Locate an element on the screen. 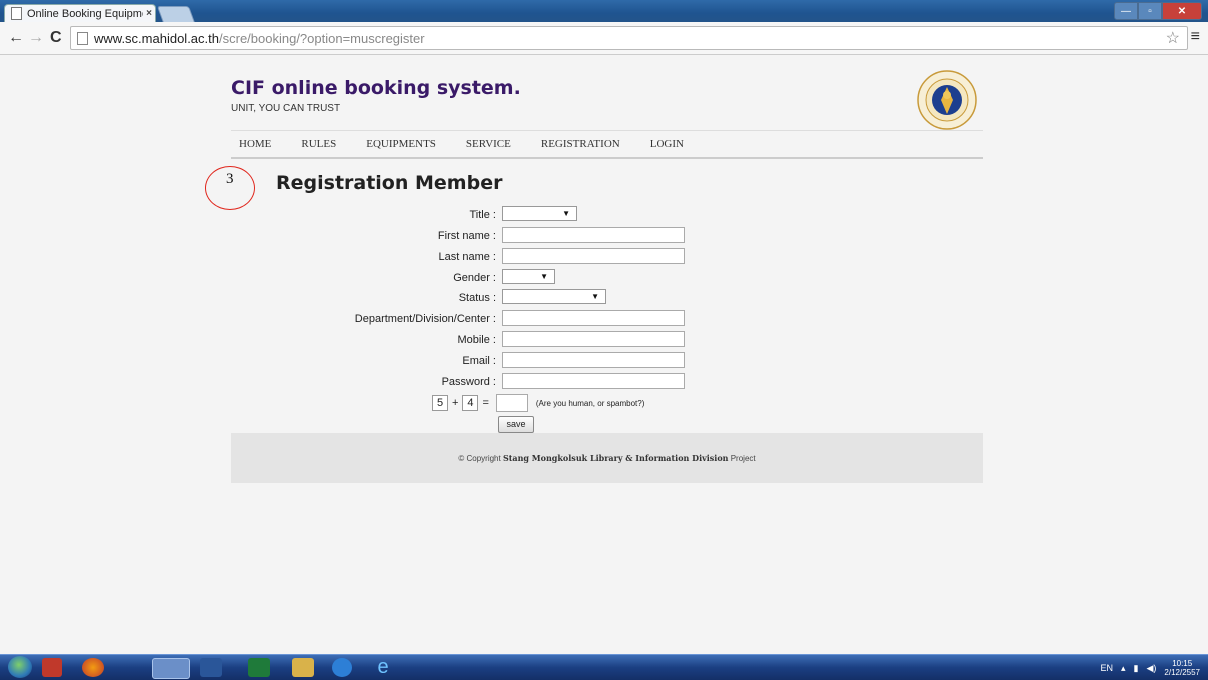 This screenshot has width=1208, height=680. form-row-first-name: First name : is located at coordinates (510, 237).